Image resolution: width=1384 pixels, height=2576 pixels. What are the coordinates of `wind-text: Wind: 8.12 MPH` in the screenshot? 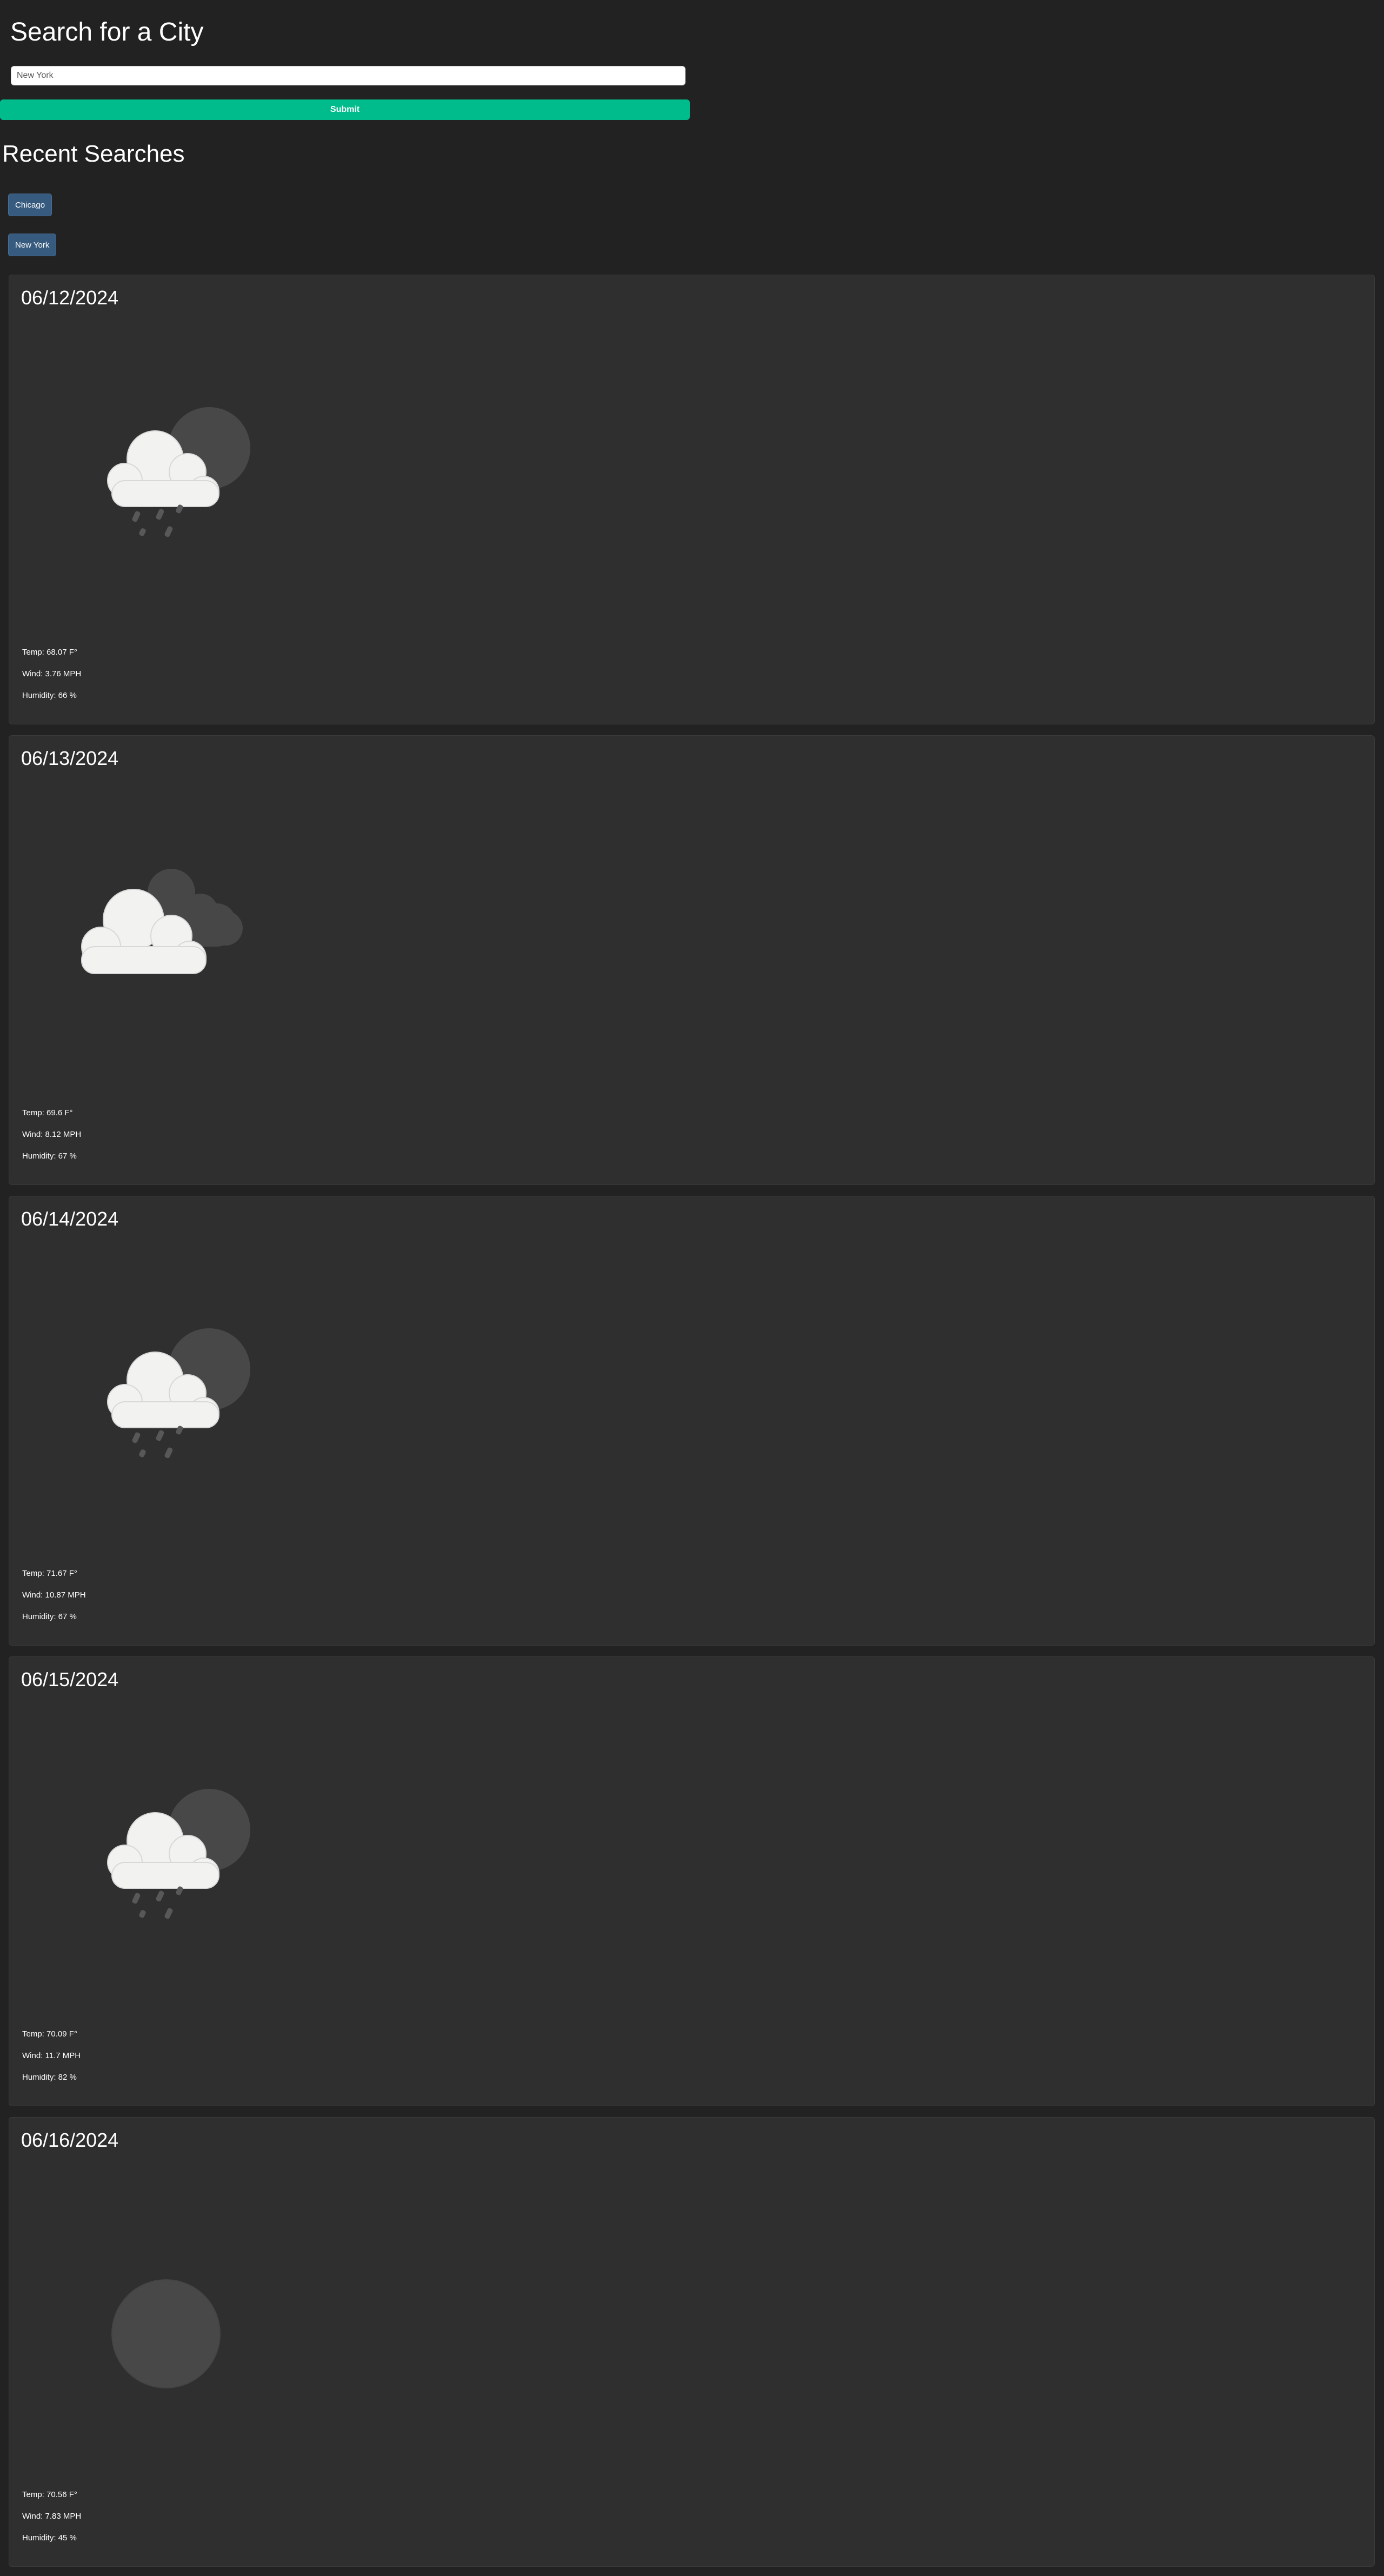 It's located at (52, 1134).